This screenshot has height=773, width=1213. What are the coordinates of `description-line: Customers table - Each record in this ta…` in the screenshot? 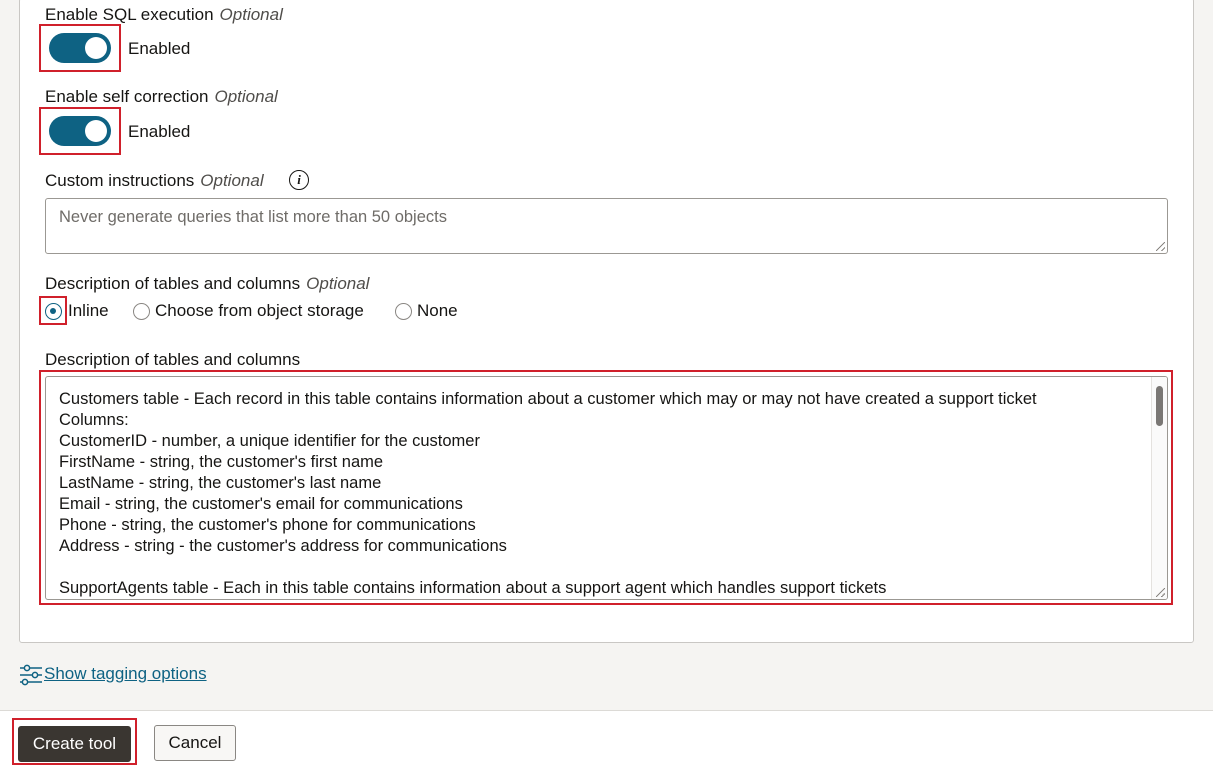 It's located at (548, 399).